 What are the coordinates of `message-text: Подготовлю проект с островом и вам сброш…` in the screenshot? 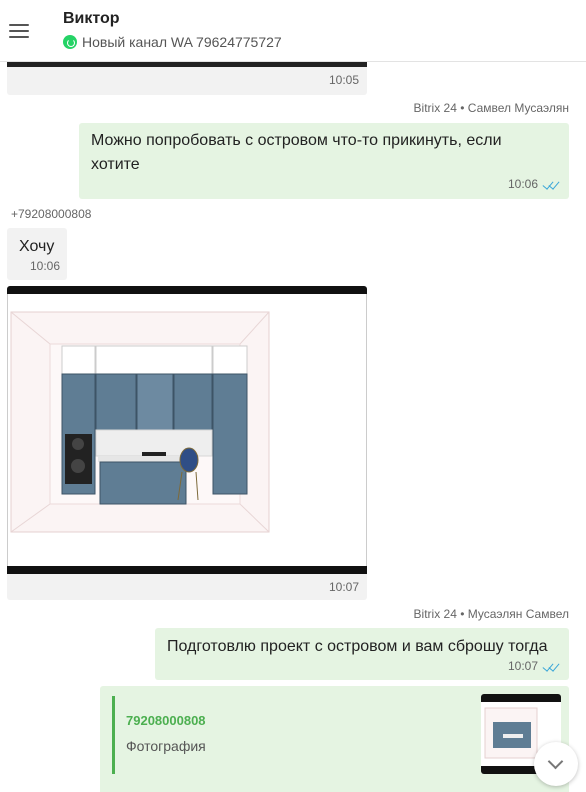 It's located at (357, 646).